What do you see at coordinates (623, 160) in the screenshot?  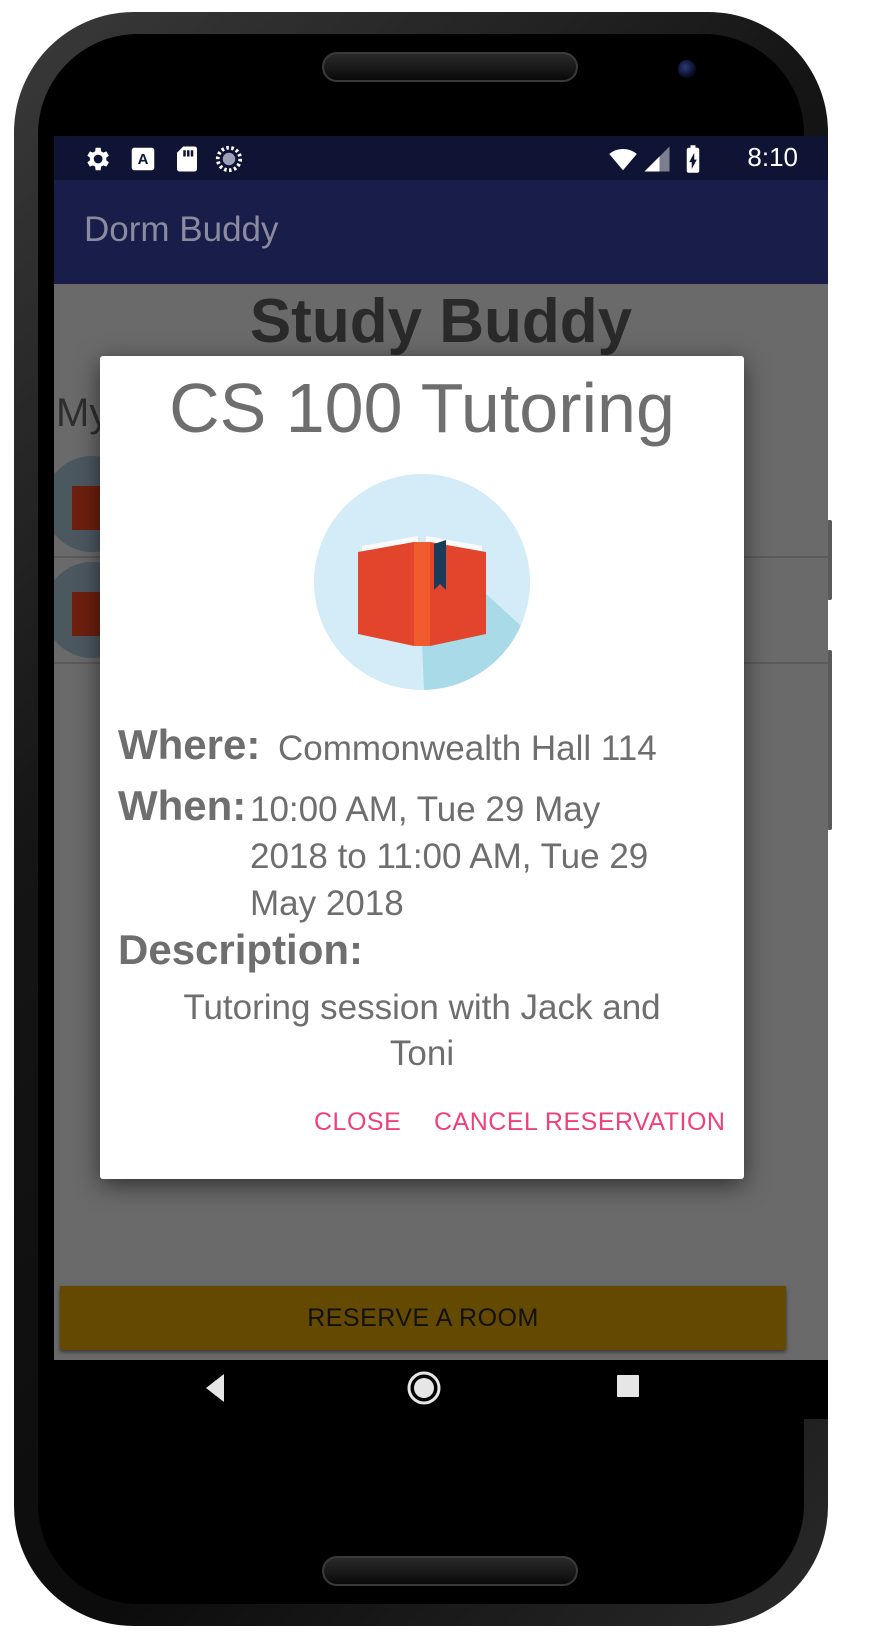 I see `wifi-icon` at bounding box center [623, 160].